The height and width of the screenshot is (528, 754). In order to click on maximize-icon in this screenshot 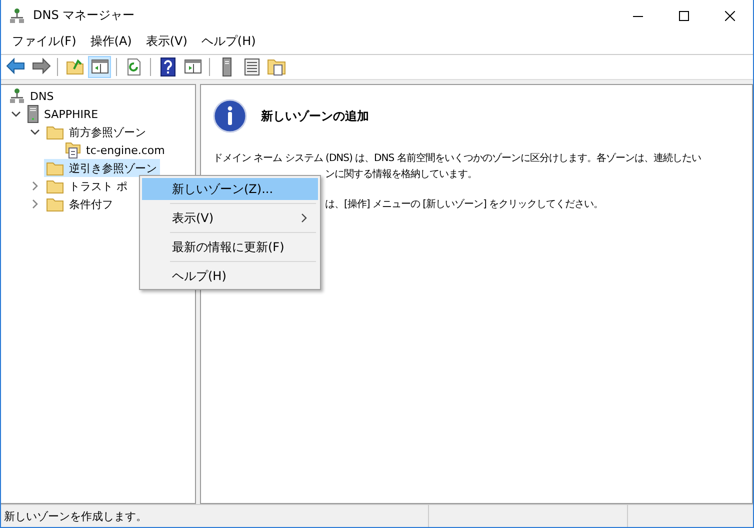, I will do `click(684, 15)`.